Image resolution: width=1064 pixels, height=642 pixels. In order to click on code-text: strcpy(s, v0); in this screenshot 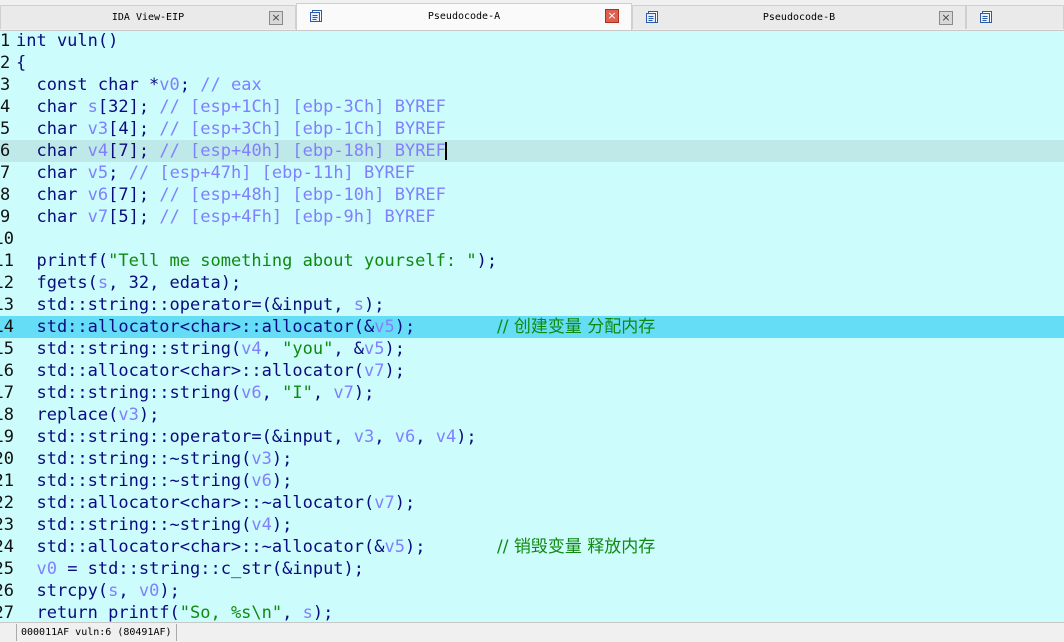, I will do `click(98, 591)`.